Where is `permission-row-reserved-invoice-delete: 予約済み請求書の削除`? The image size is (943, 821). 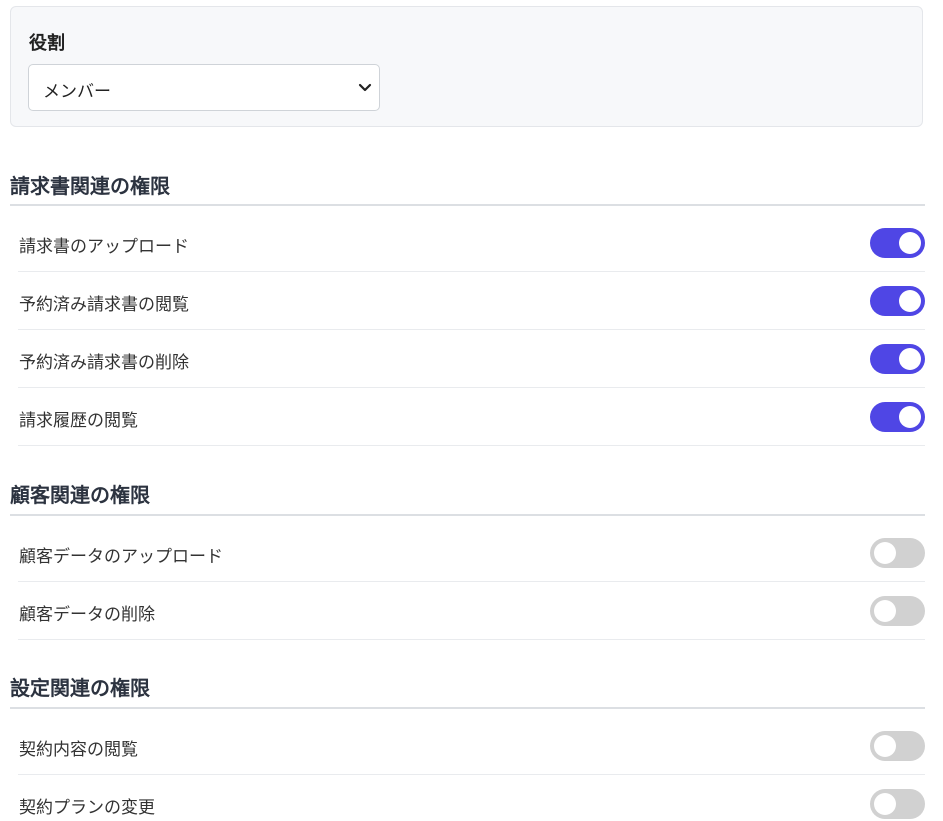 permission-row-reserved-invoice-delete: 予約済み請求書の削除 is located at coordinates (471, 359).